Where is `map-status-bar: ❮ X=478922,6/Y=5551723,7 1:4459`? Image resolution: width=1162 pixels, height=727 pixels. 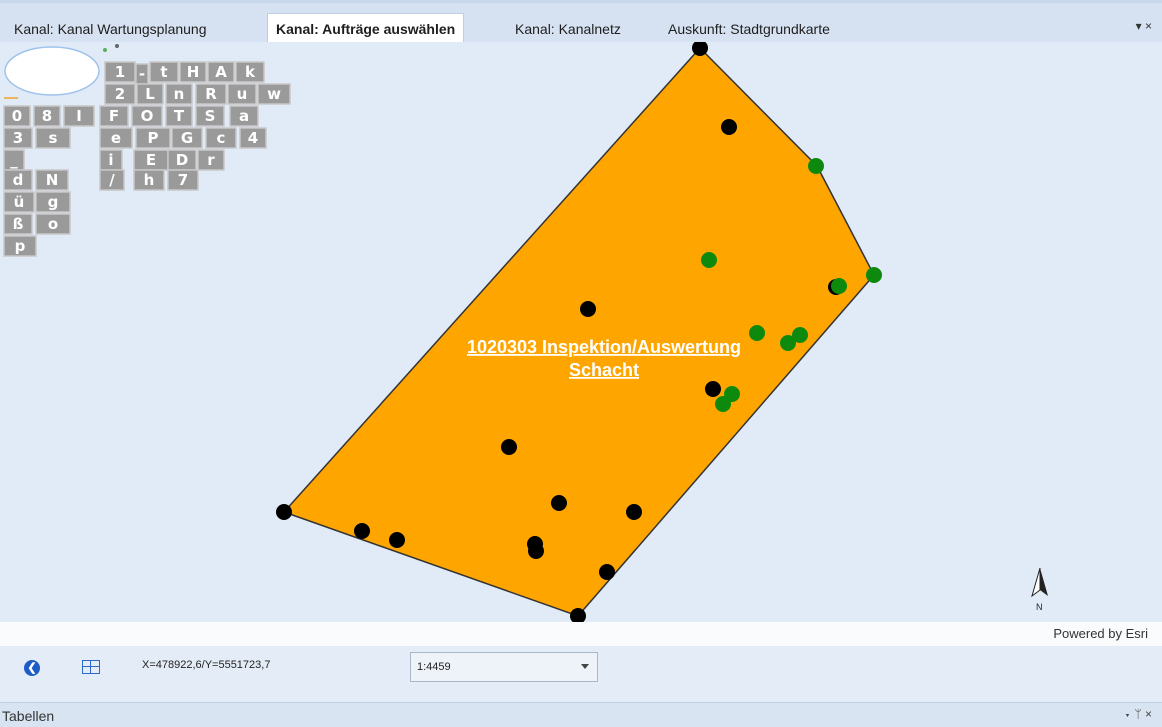 map-status-bar: ❮ X=478922,6/Y=5551723,7 1:4459 is located at coordinates (581, 667).